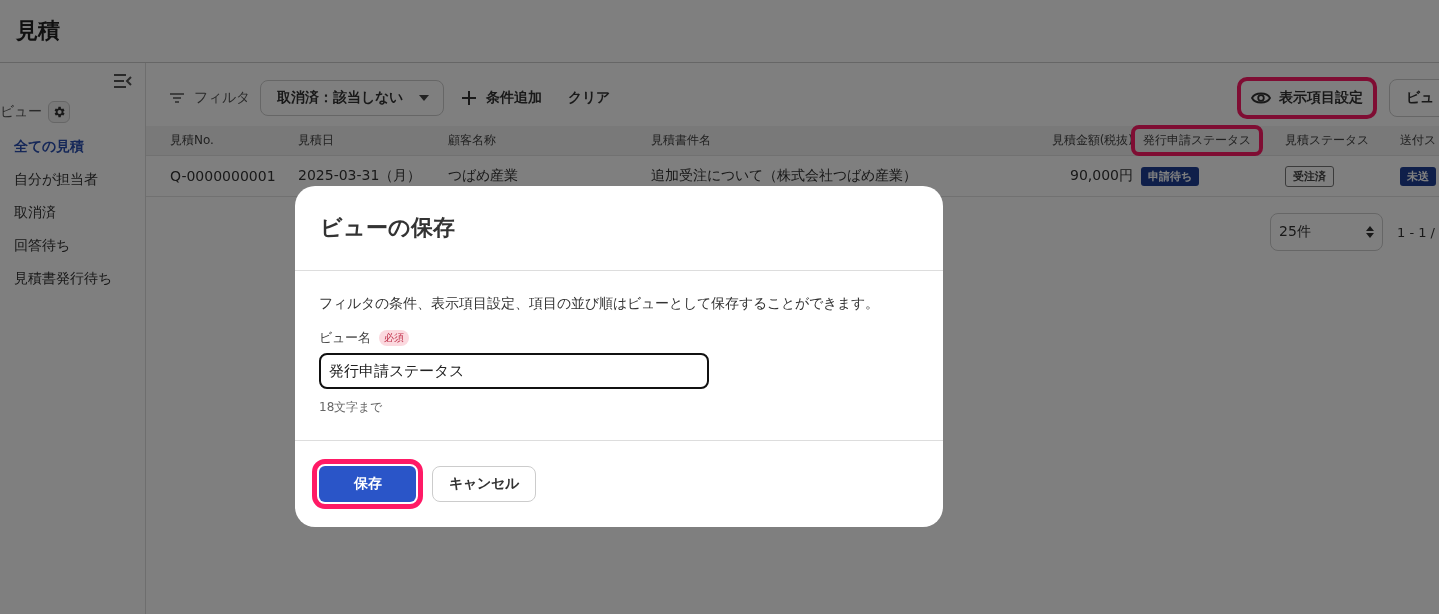 The image size is (1439, 614). Describe the element at coordinates (1170, 176) in the screenshot. I see `status-badge: 申請待ち` at that location.